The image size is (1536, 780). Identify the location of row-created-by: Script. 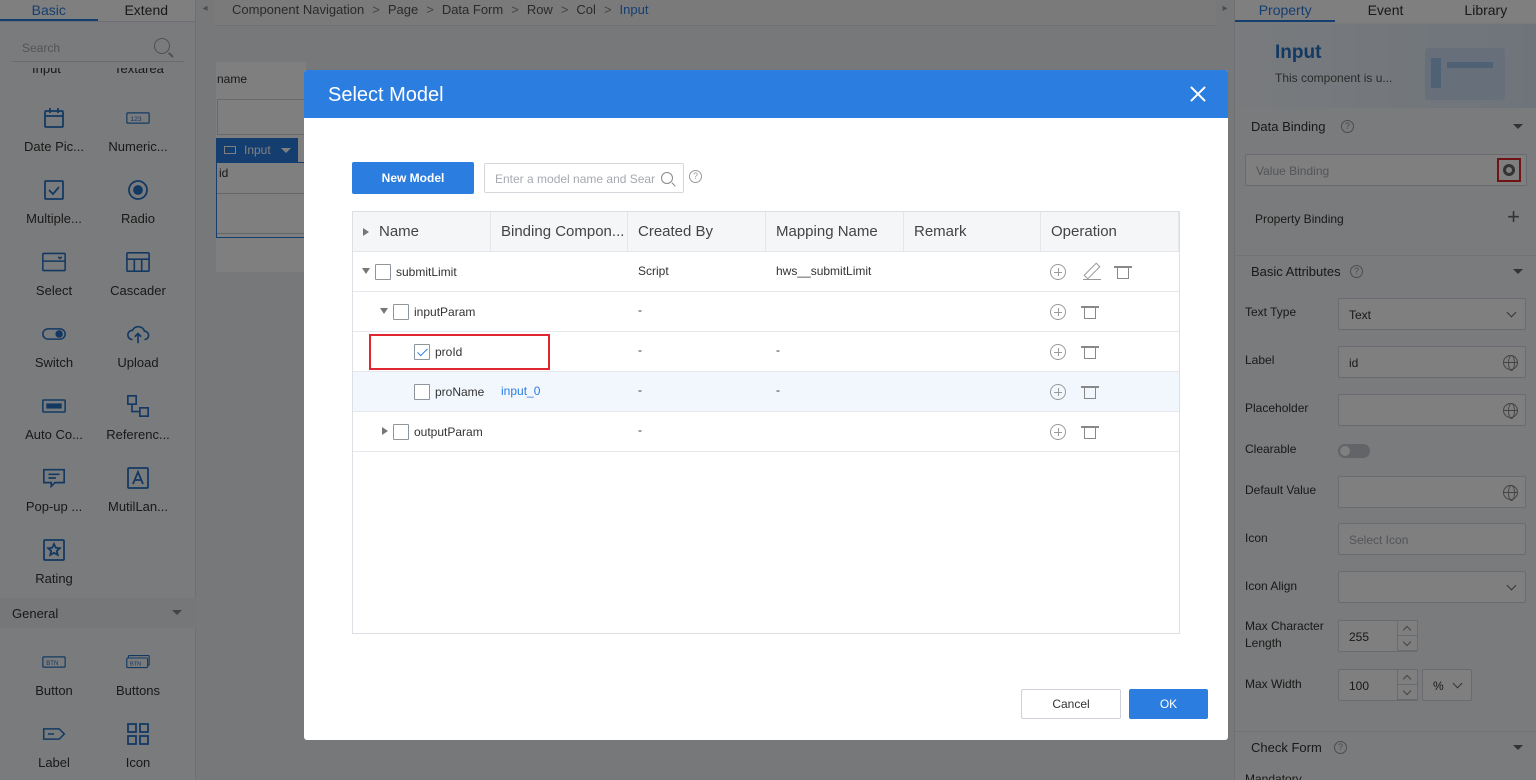
(653, 271).